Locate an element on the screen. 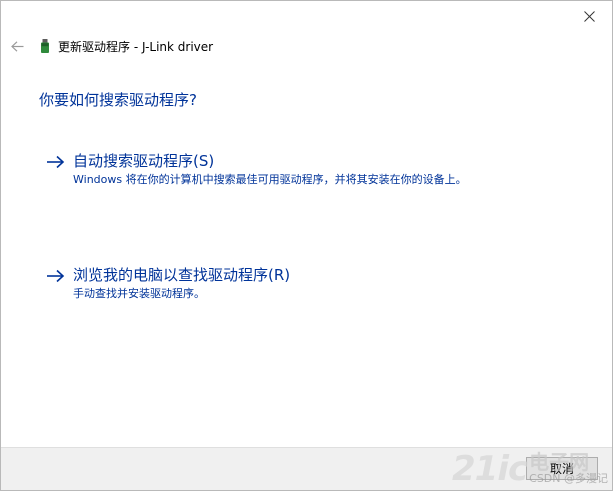  browse-computer-option: 浏览我的电脑以查找驱动程序(R) 手动查找并安装驱动程序。 is located at coordinates (168, 283).